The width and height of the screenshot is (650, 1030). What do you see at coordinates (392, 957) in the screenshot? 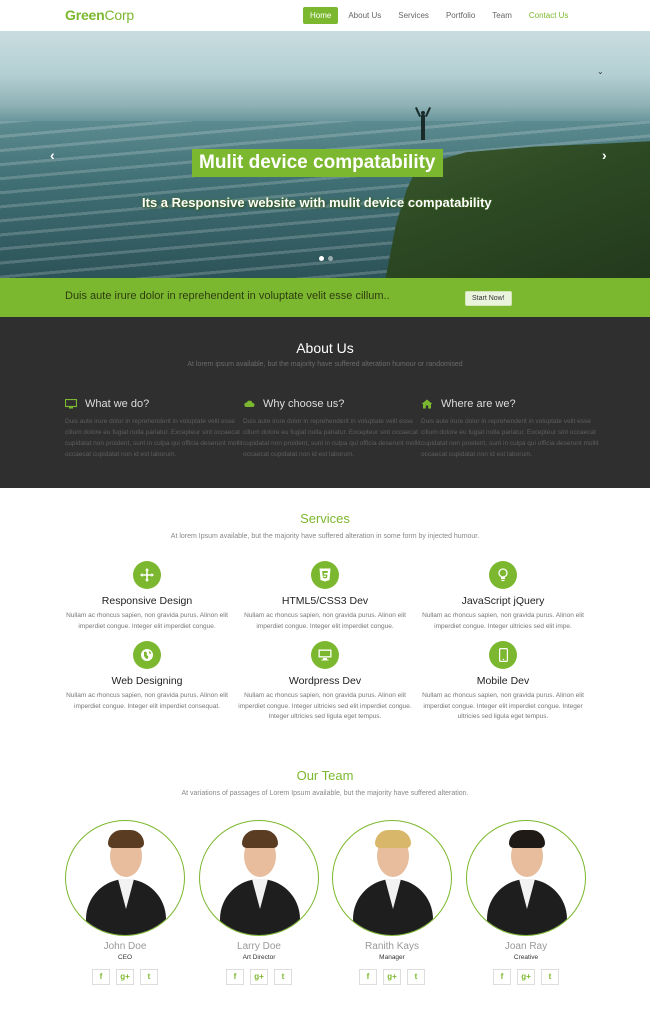
I see `team-member-role: Manager` at bounding box center [392, 957].